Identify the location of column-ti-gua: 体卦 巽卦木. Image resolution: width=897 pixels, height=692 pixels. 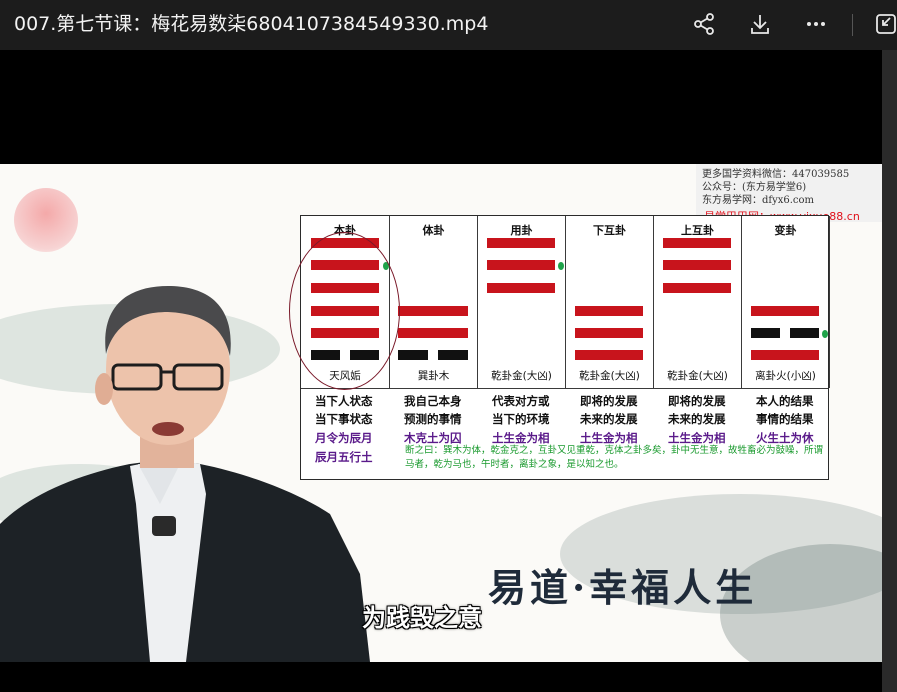
(434, 302).